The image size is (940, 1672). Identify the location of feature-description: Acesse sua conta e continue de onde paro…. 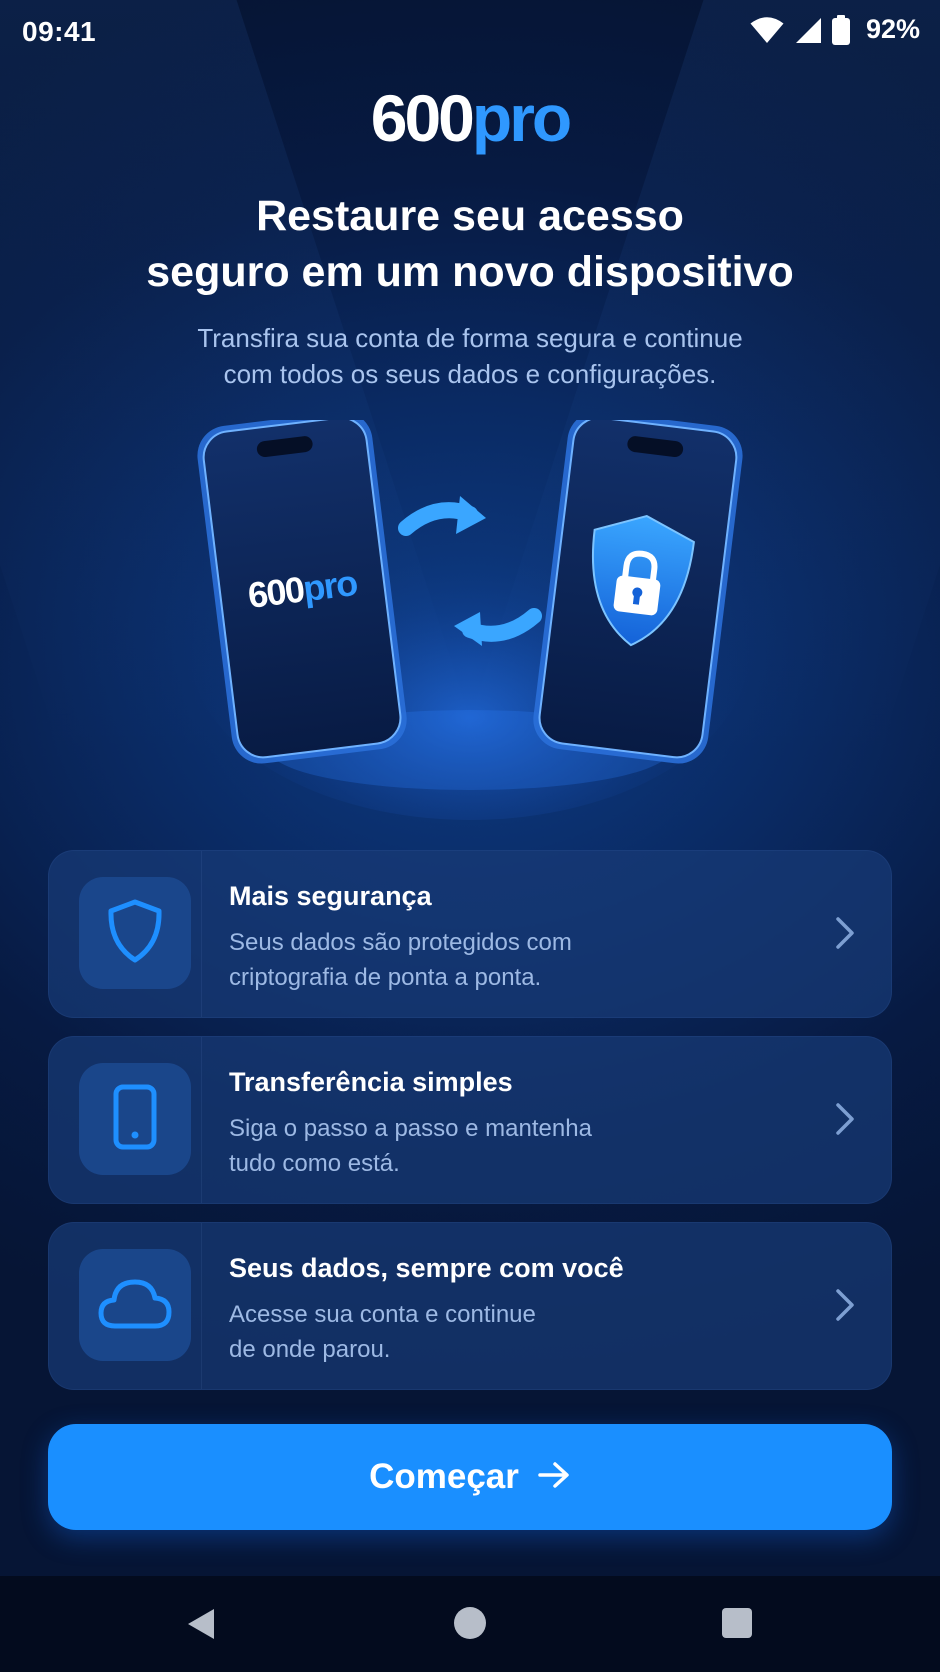
(382, 1332).